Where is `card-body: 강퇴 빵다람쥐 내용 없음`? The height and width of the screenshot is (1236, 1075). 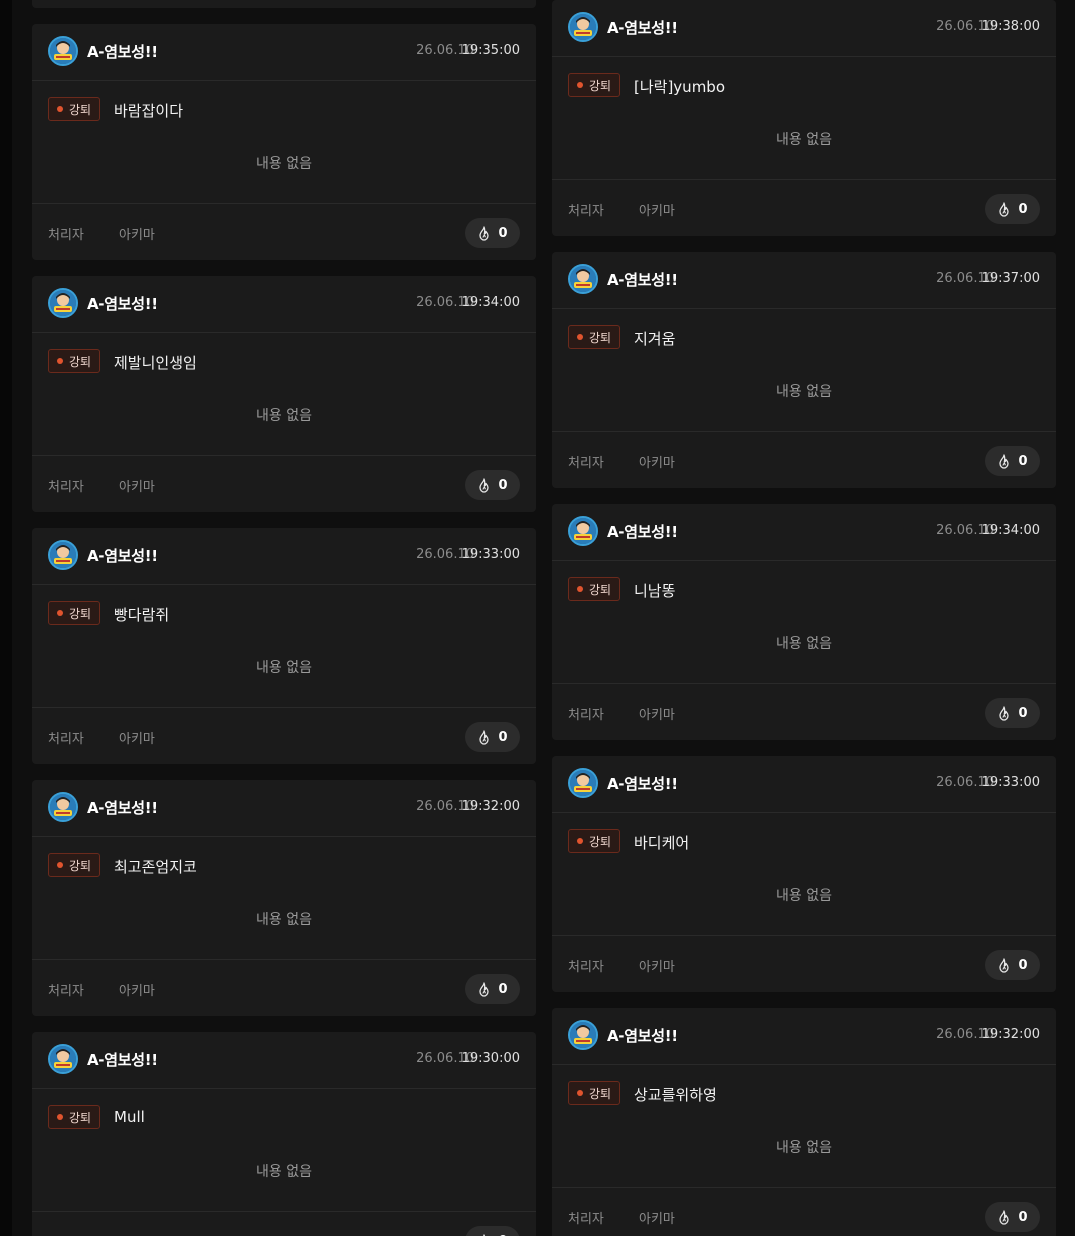
card-body: 강퇴 빵다람쥐 내용 없음 is located at coordinates (284, 646).